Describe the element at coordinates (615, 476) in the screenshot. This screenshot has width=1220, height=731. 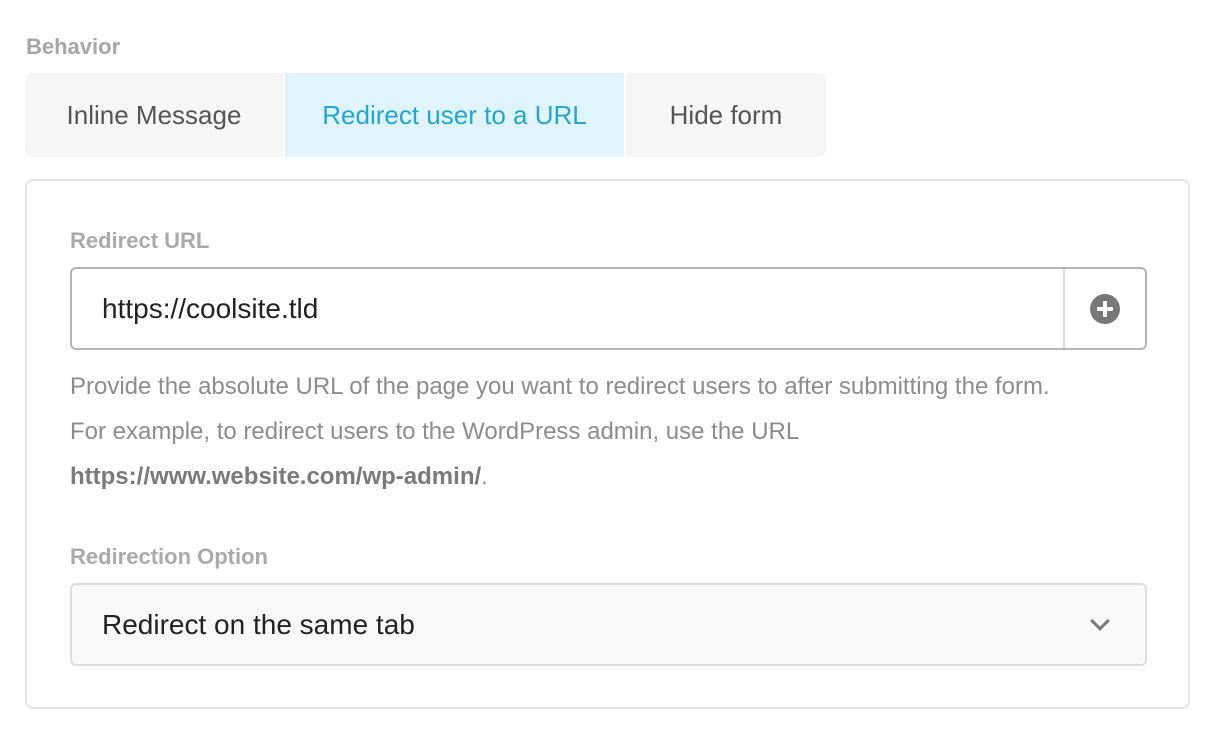
I see `help-line-3: https://www.website.com/wp-admin/.` at that location.